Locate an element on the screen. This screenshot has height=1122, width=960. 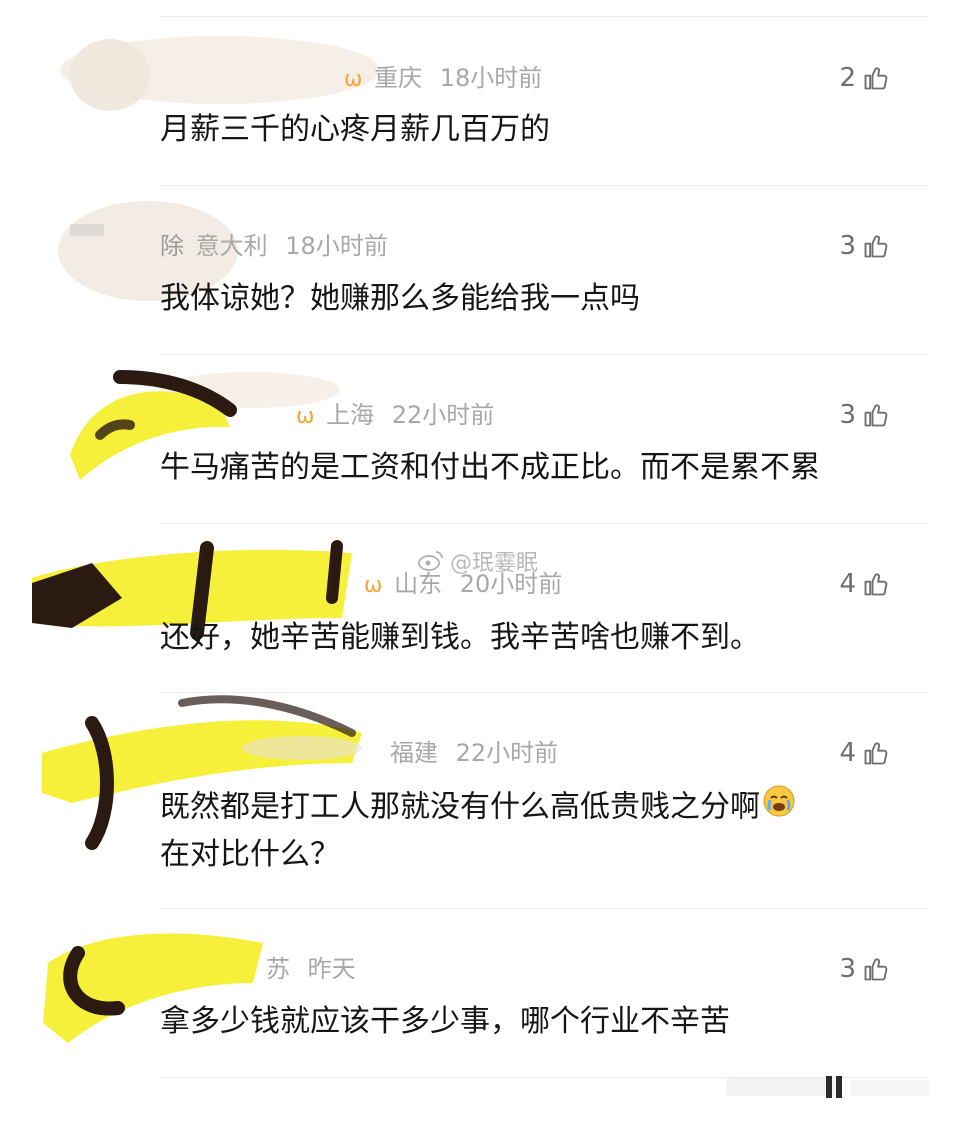
comment-text-line: 既然都是打工人那就没有什么高低贵贱之分啊 is located at coordinates (460, 807).